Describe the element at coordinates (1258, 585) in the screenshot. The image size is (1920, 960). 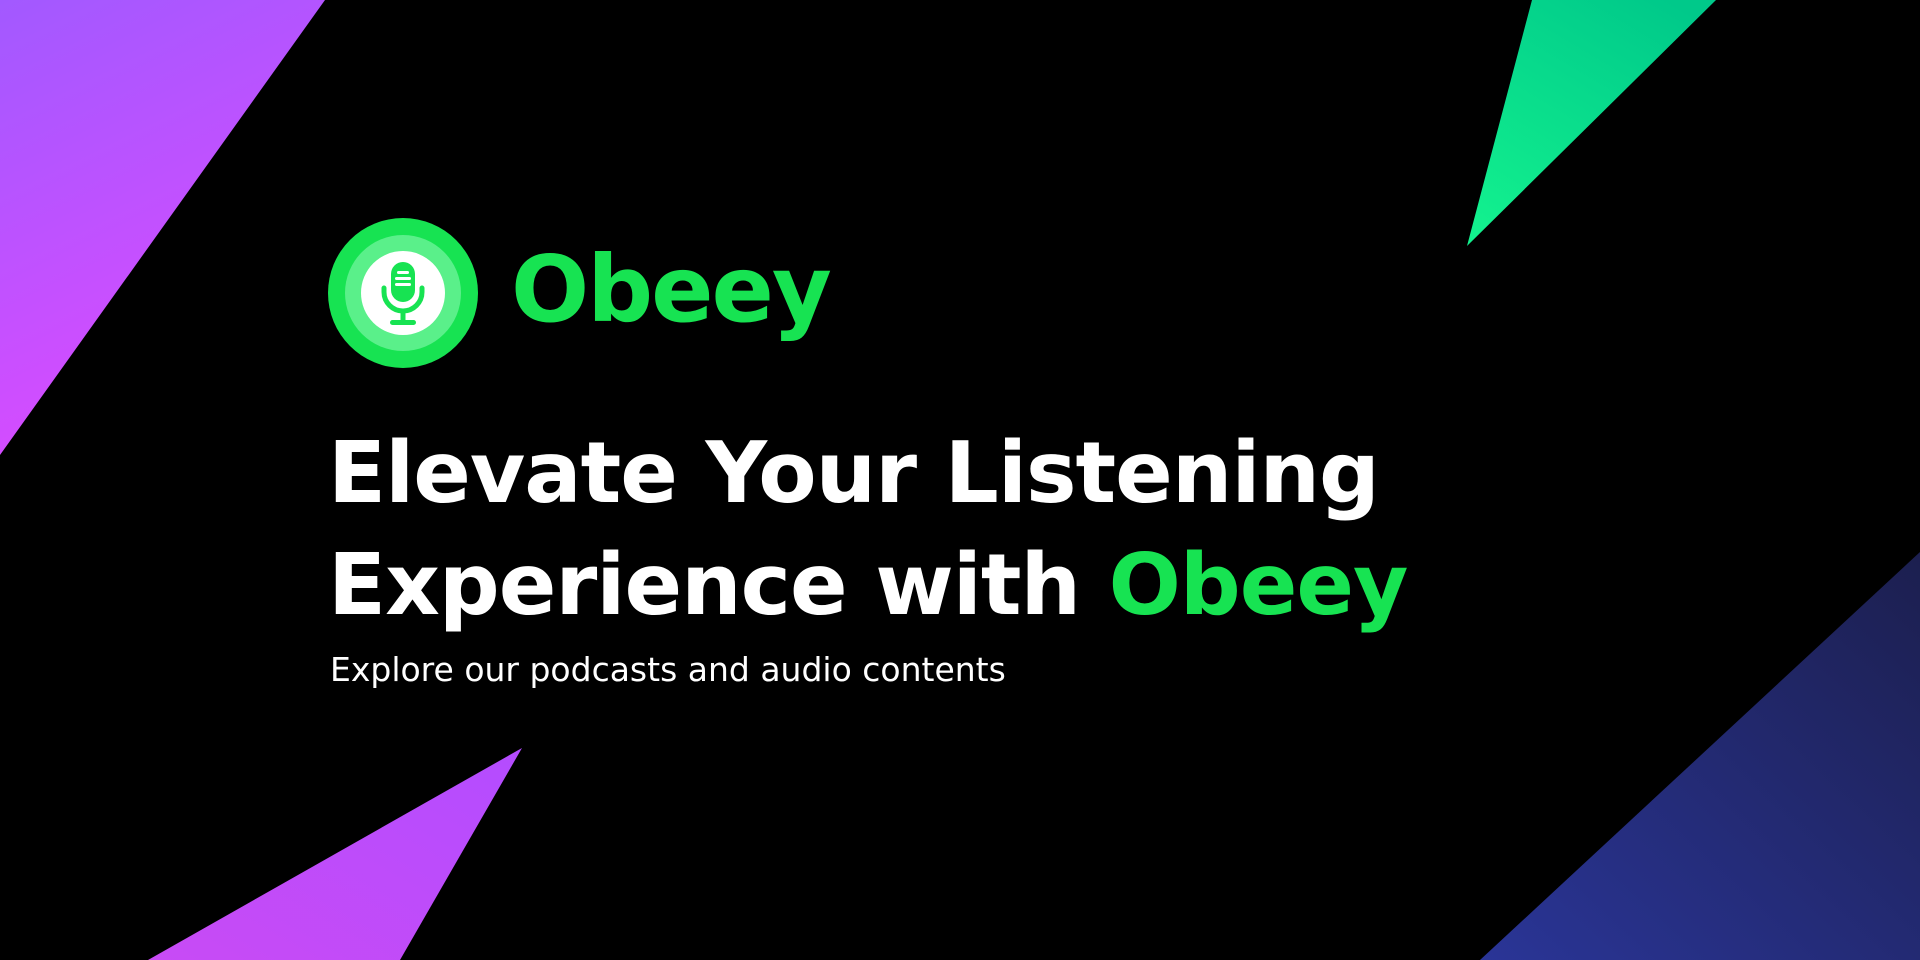
I see `headline-brand-accent: Obeey` at that location.